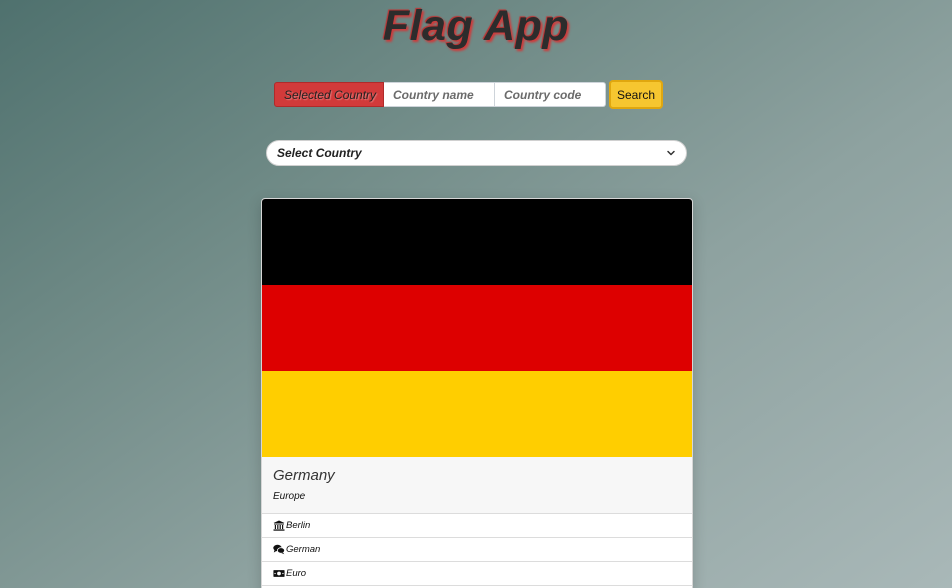 The image size is (952, 588). Describe the element at coordinates (476, 153) in the screenshot. I see `country-select: Select Country` at that location.